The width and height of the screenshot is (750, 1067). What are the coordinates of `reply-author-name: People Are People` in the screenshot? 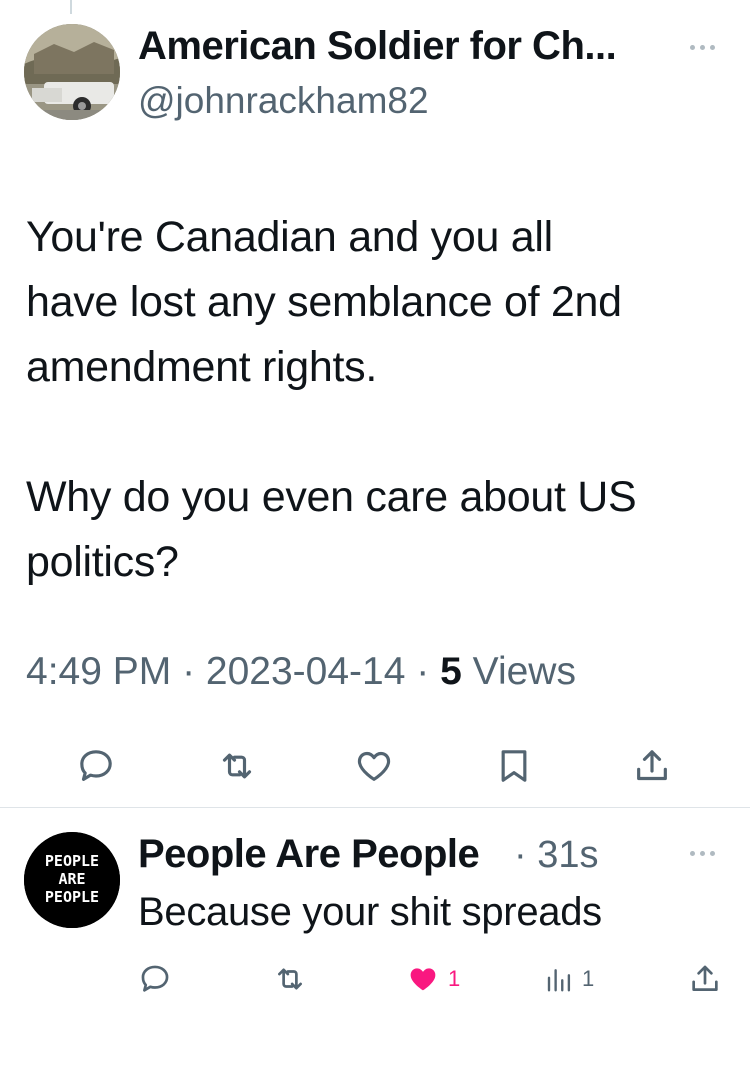 It's located at (309, 854).